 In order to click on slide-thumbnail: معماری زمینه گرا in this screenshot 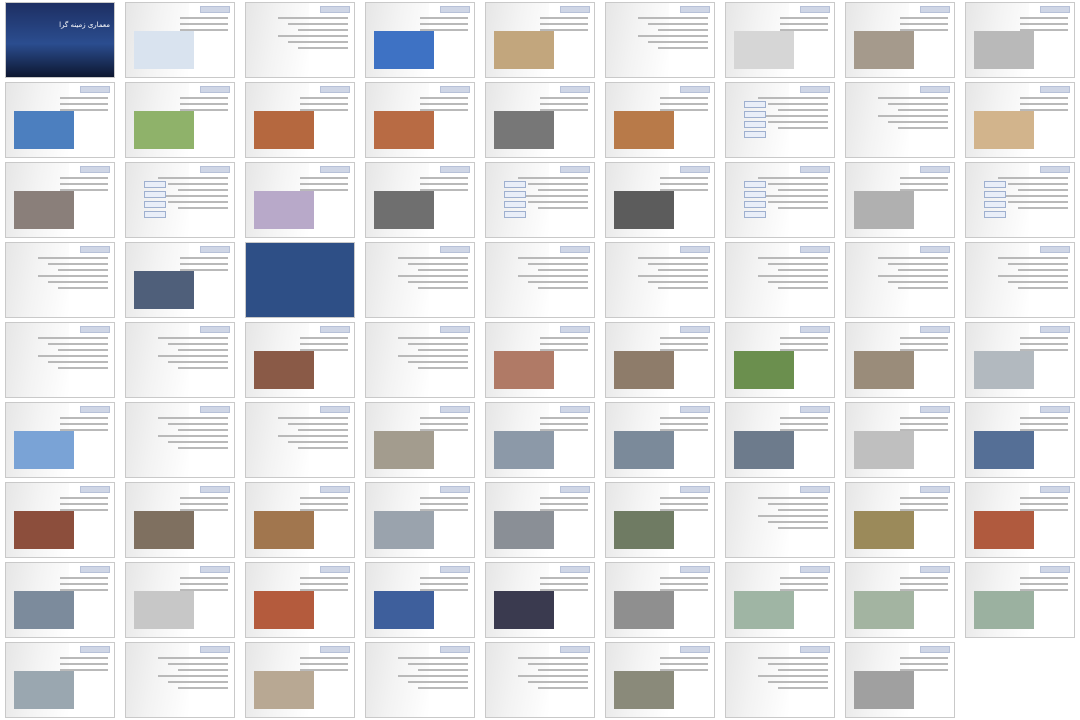, I will do `click(60, 40)`.